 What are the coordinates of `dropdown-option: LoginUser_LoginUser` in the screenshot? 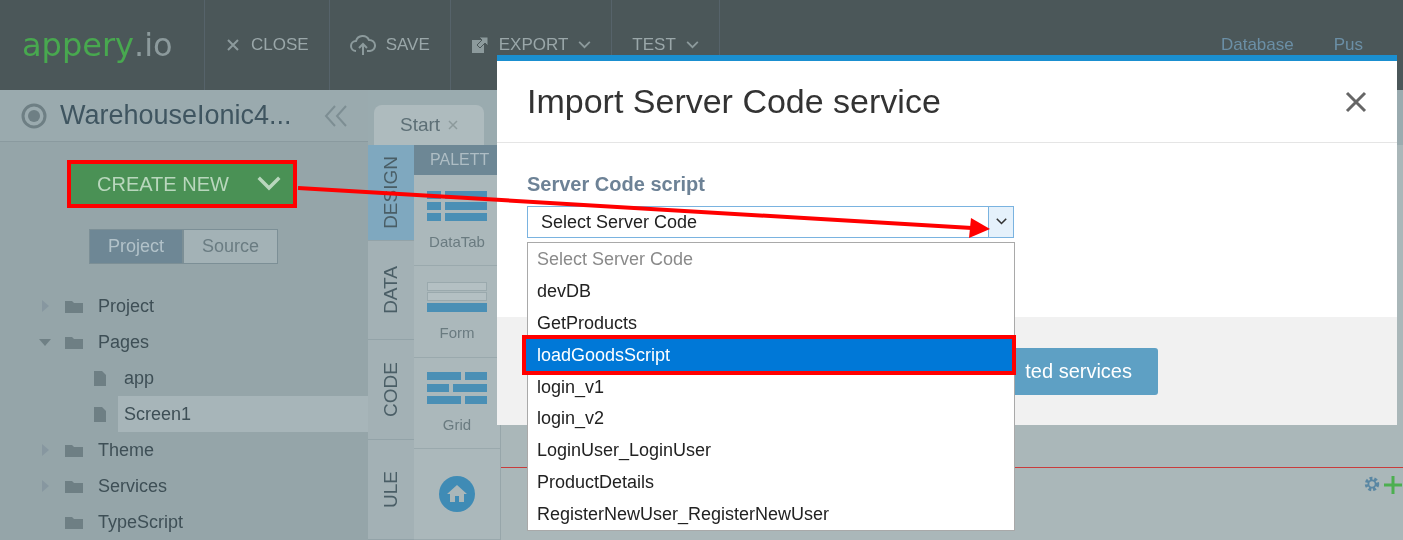 It's located at (771, 450).